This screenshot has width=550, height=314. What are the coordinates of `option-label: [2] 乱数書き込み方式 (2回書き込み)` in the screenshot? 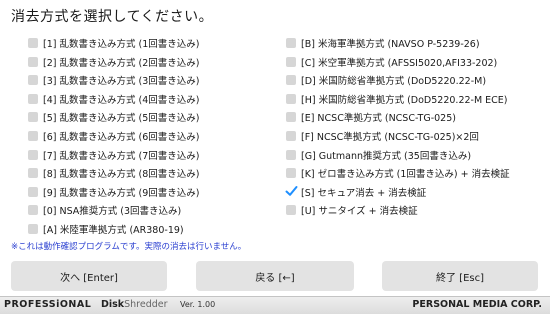 It's located at (121, 63).